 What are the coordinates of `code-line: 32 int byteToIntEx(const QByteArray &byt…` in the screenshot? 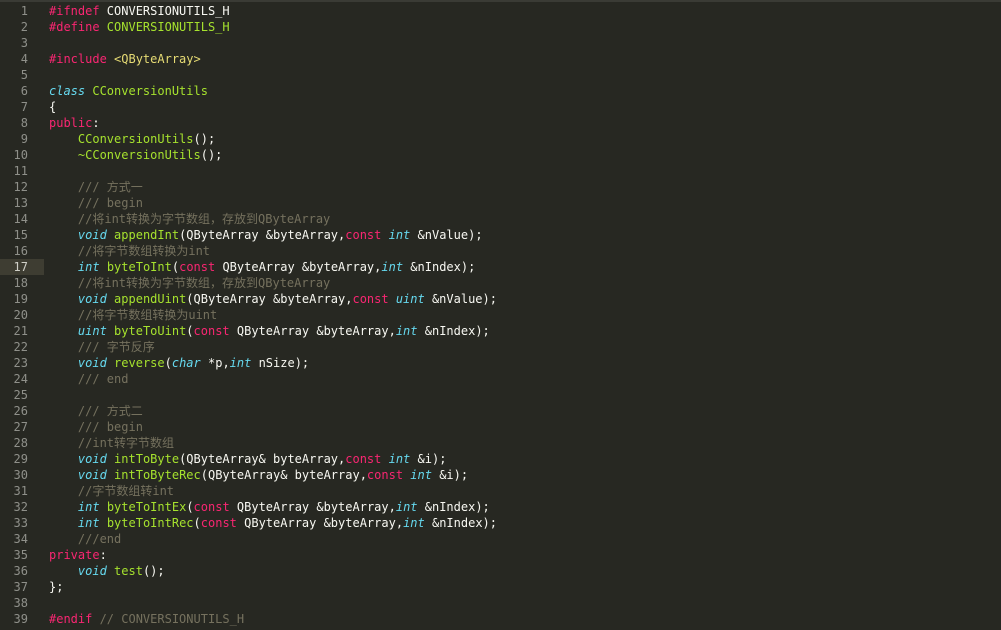 It's located at (500, 507).